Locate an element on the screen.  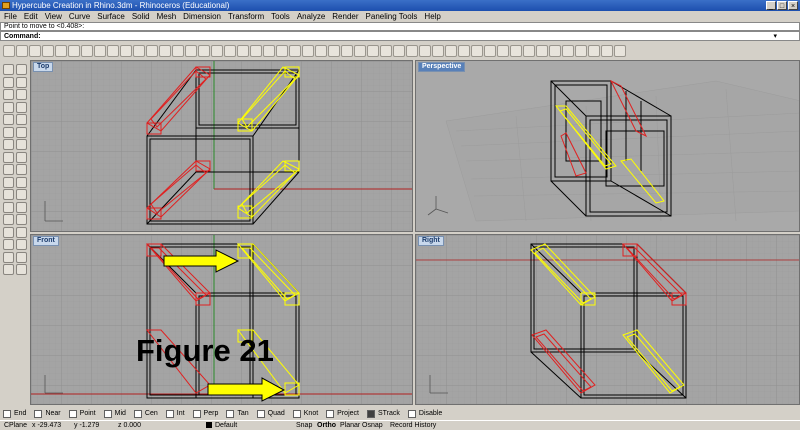
menu-analyze: Analyze is located at coordinates (311, 16).